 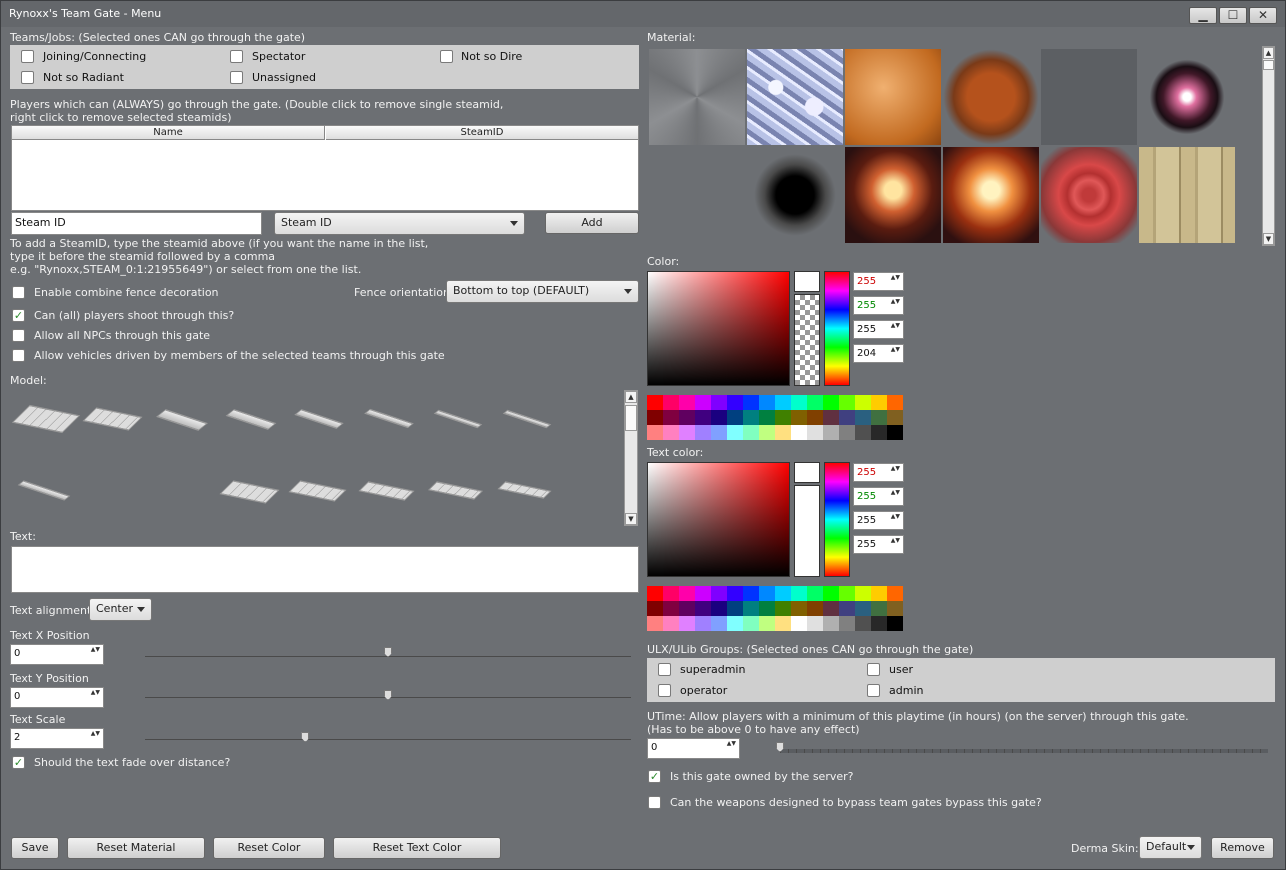 What do you see at coordinates (136, 223) in the screenshot?
I see `steamid-input: Steam ID` at bounding box center [136, 223].